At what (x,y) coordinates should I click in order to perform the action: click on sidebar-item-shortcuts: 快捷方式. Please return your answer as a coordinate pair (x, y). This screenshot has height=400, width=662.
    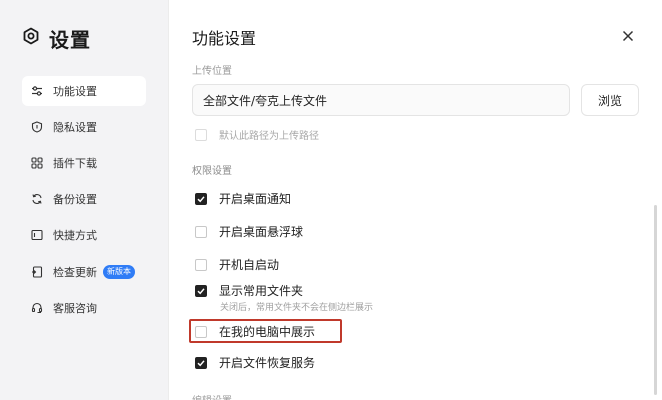
    Looking at the image, I should click on (84, 235).